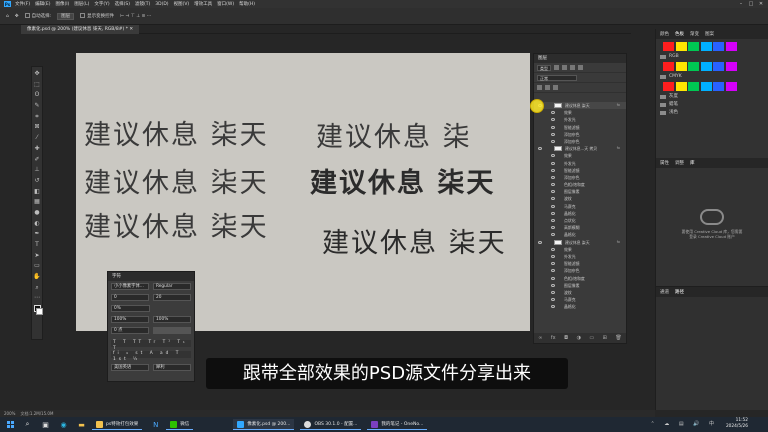 Image resolution: width=768 pixels, height=432 pixels. What do you see at coordinates (556, 67) in the screenshot?
I see `filter-pixel-icon` at bounding box center [556, 67].